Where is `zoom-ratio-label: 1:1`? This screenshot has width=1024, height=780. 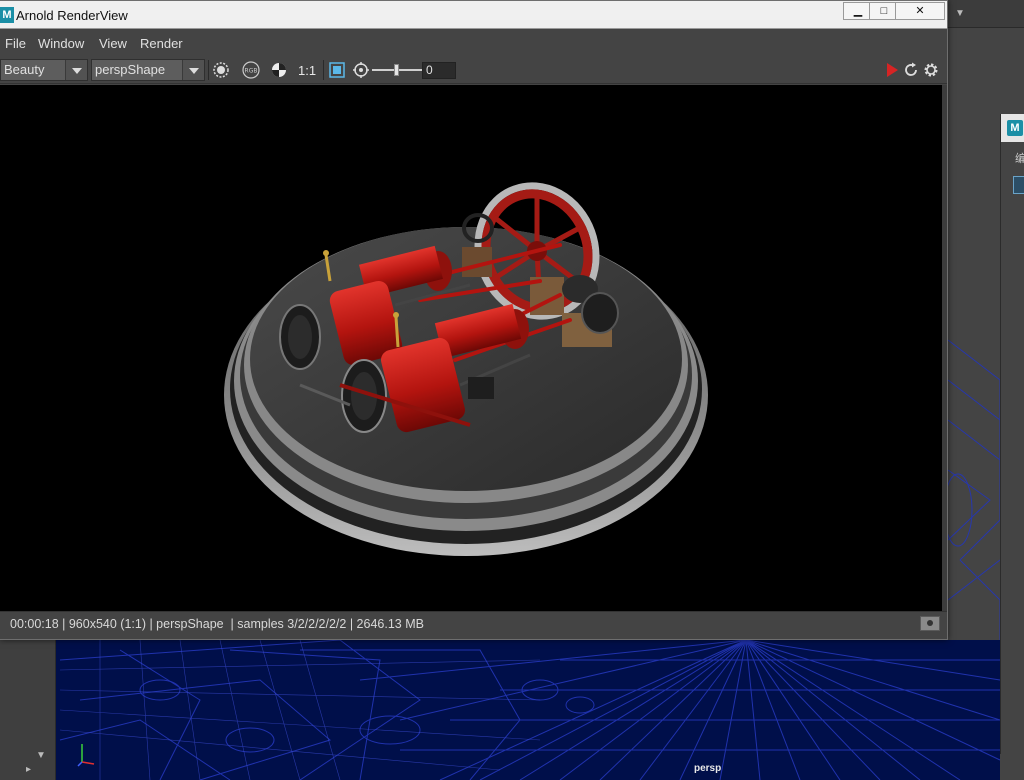
zoom-ratio-label: 1:1 is located at coordinates (307, 70).